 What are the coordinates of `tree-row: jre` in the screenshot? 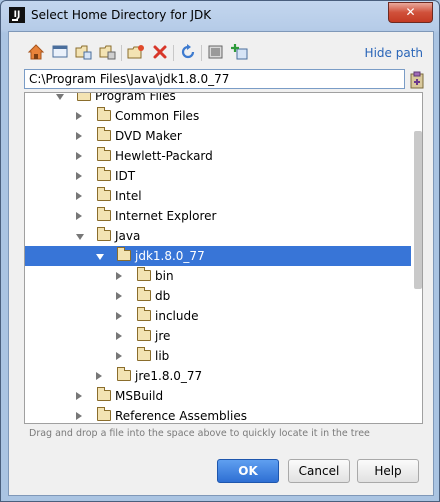 It's located at (218, 336).